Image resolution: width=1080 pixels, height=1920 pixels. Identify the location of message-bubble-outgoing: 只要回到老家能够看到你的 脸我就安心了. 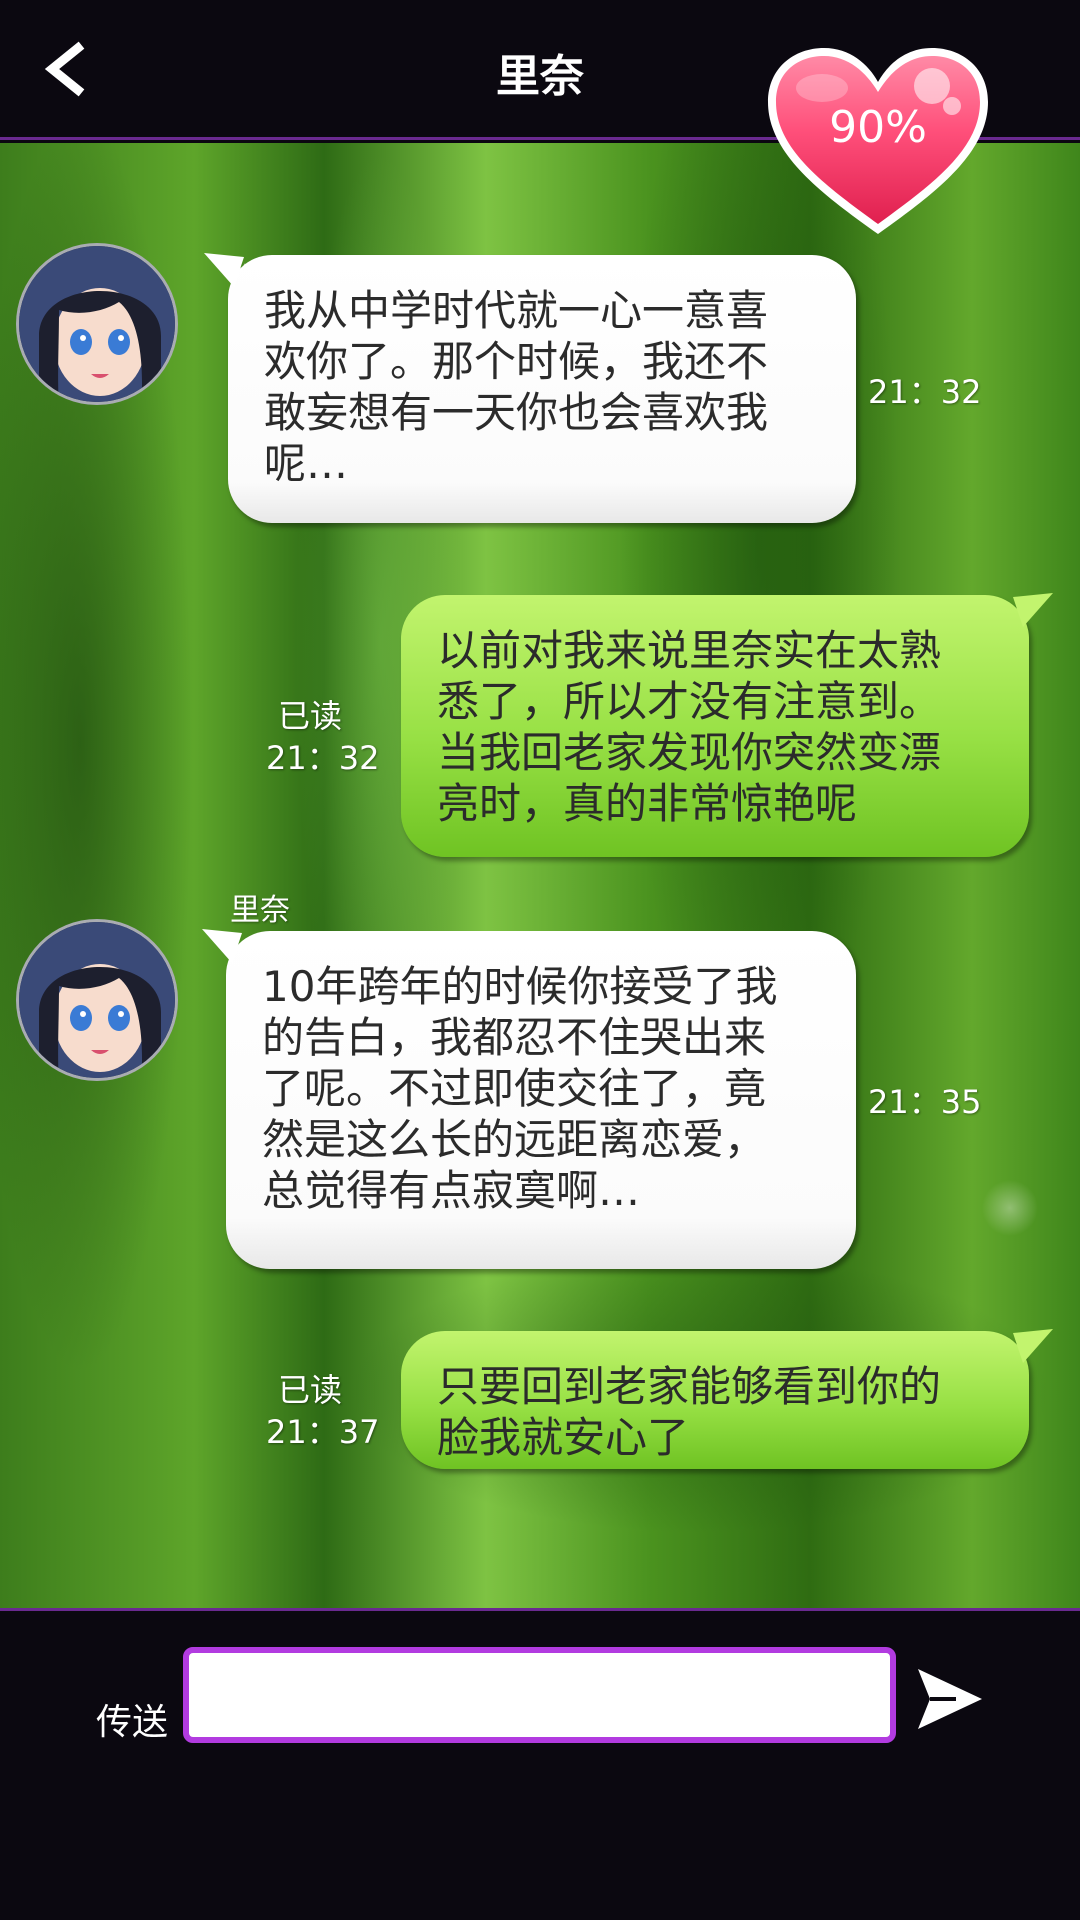
(727, 1399).